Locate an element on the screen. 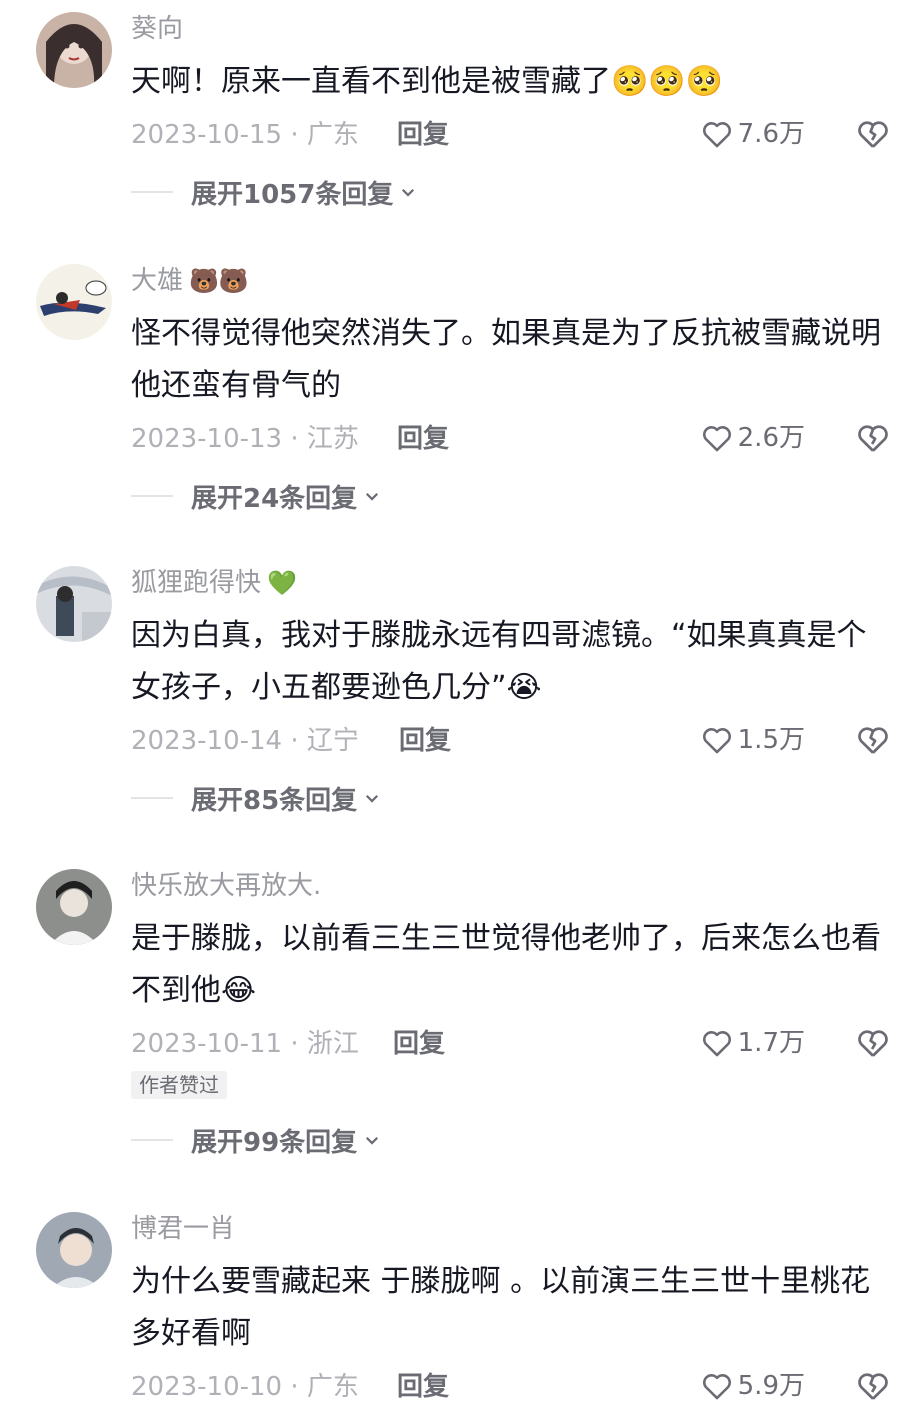 The width and height of the screenshot is (924, 1404). date-location: 2023-10-11 · 浙江 is located at coordinates (245, 1044).